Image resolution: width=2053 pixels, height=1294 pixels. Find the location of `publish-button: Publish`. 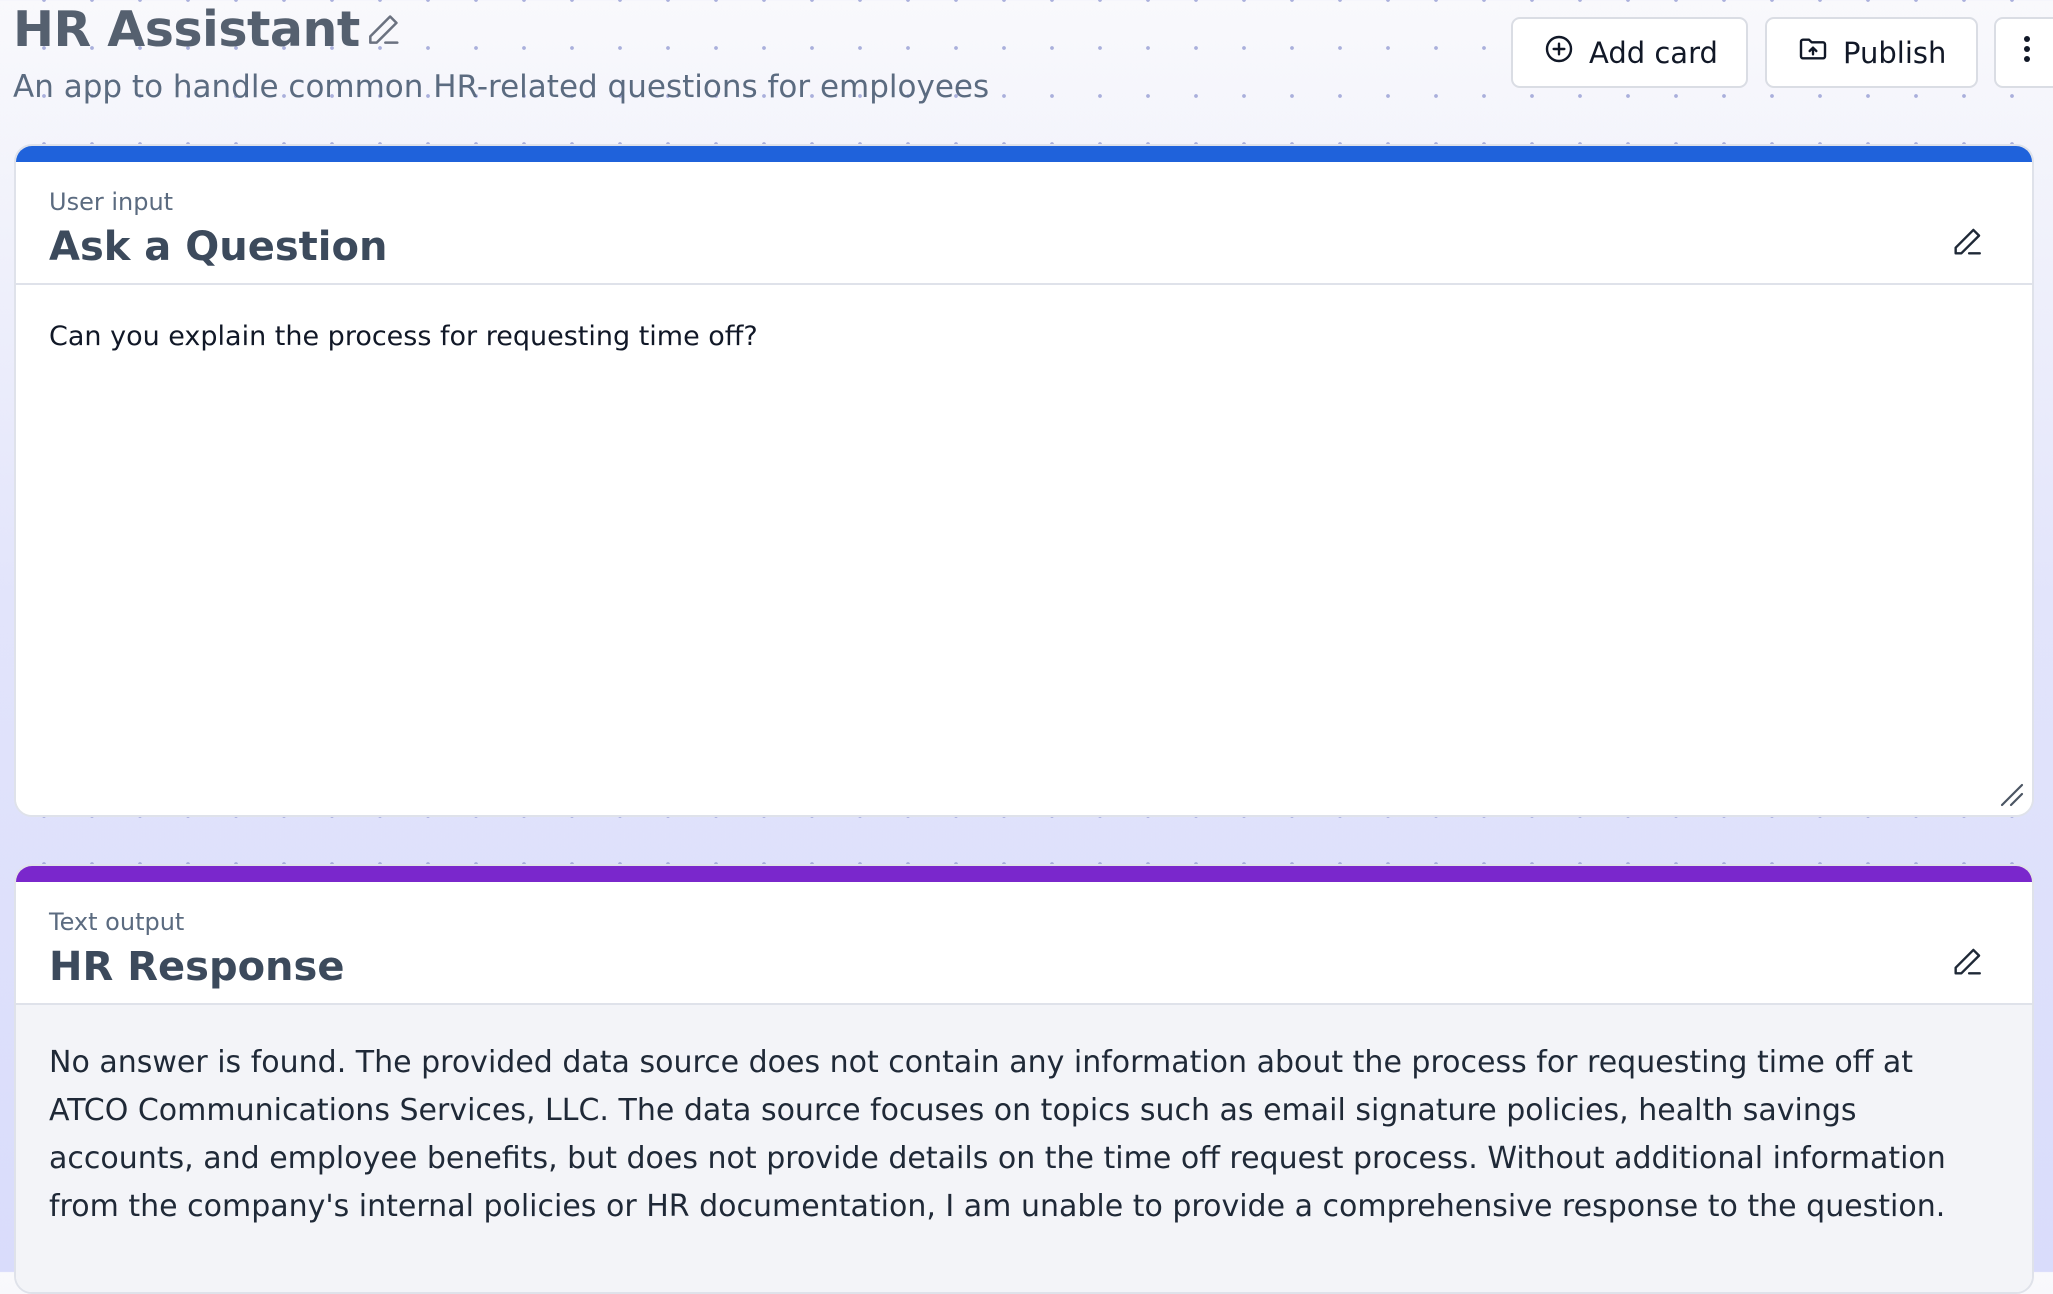

publish-button: Publish is located at coordinates (1871, 52).